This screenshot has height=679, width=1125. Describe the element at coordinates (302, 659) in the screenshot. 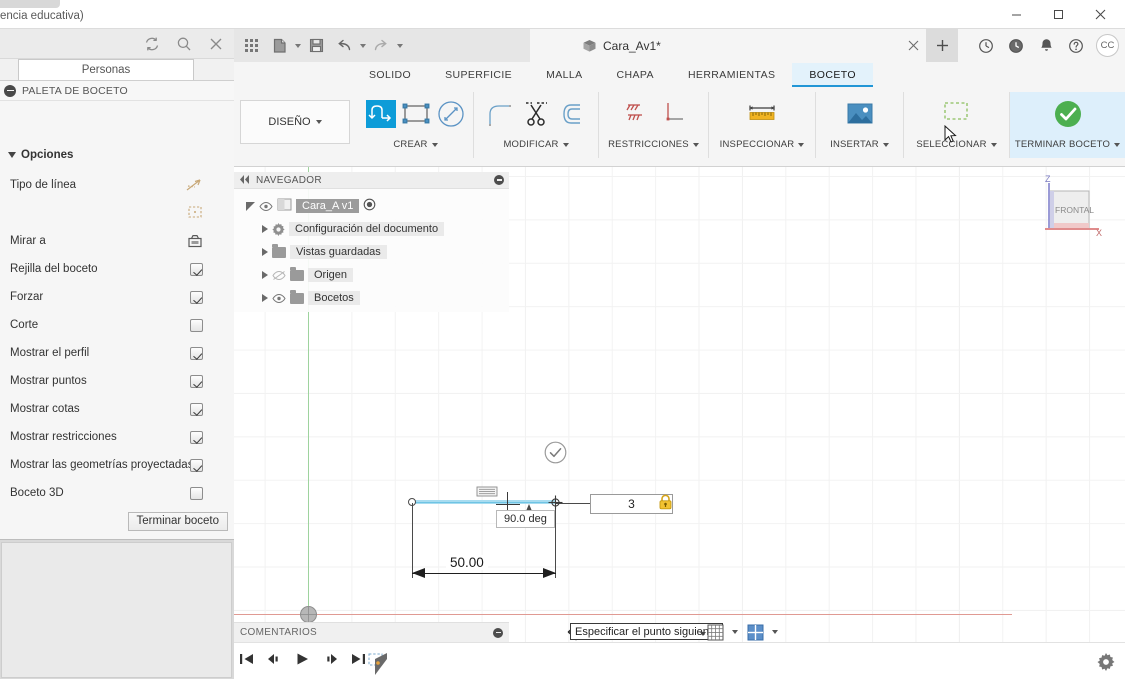

I see `play-icon` at that location.